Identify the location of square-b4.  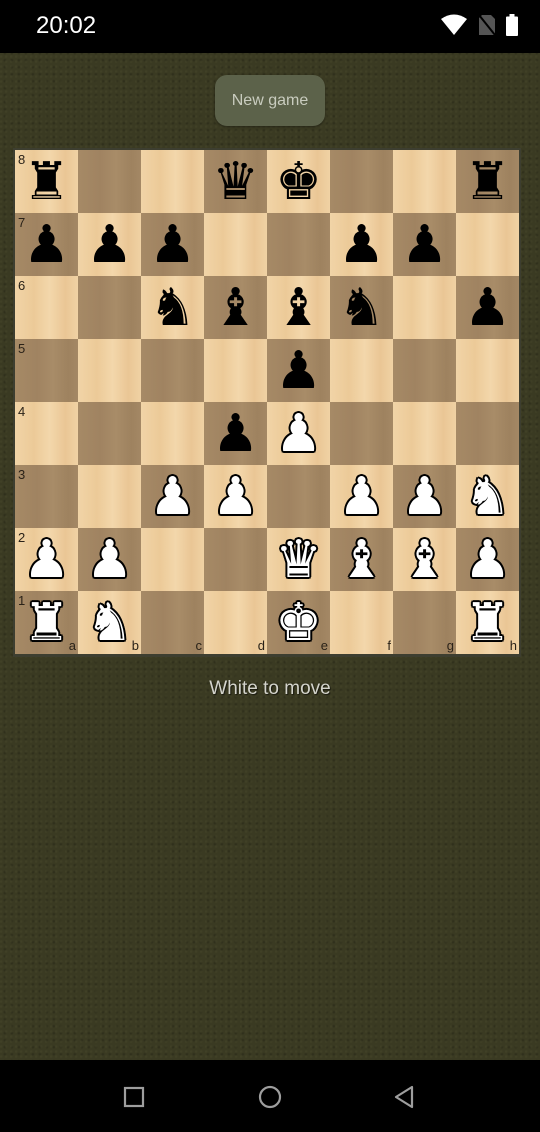
(109, 433).